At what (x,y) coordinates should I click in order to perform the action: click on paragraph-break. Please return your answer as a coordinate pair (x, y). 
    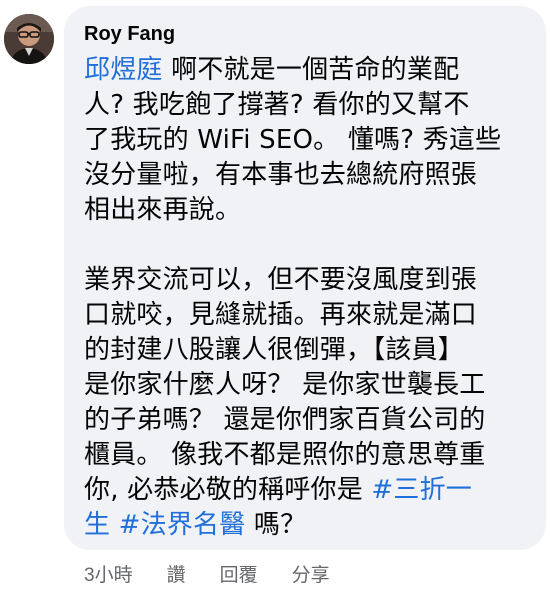
    Looking at the image, I should click on (305, 245).